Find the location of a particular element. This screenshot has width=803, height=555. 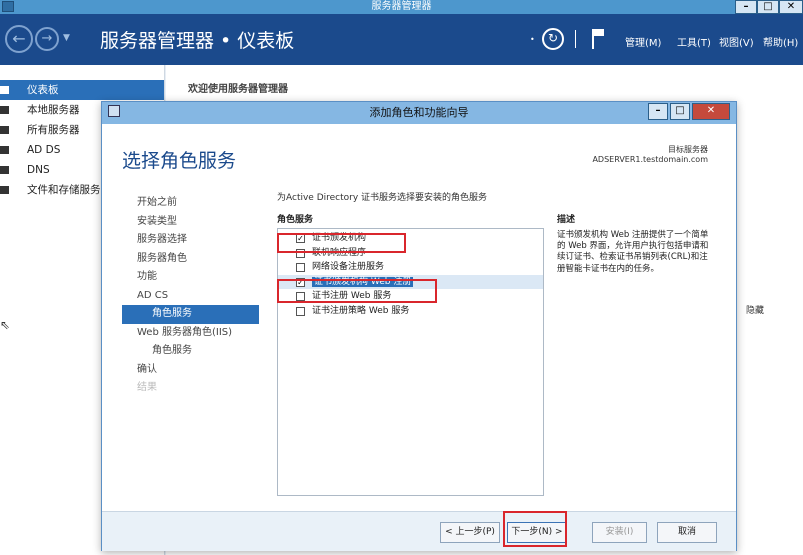

role-service-label: 证书注册策略 Web 服务 is located at coordinates (361, 310).